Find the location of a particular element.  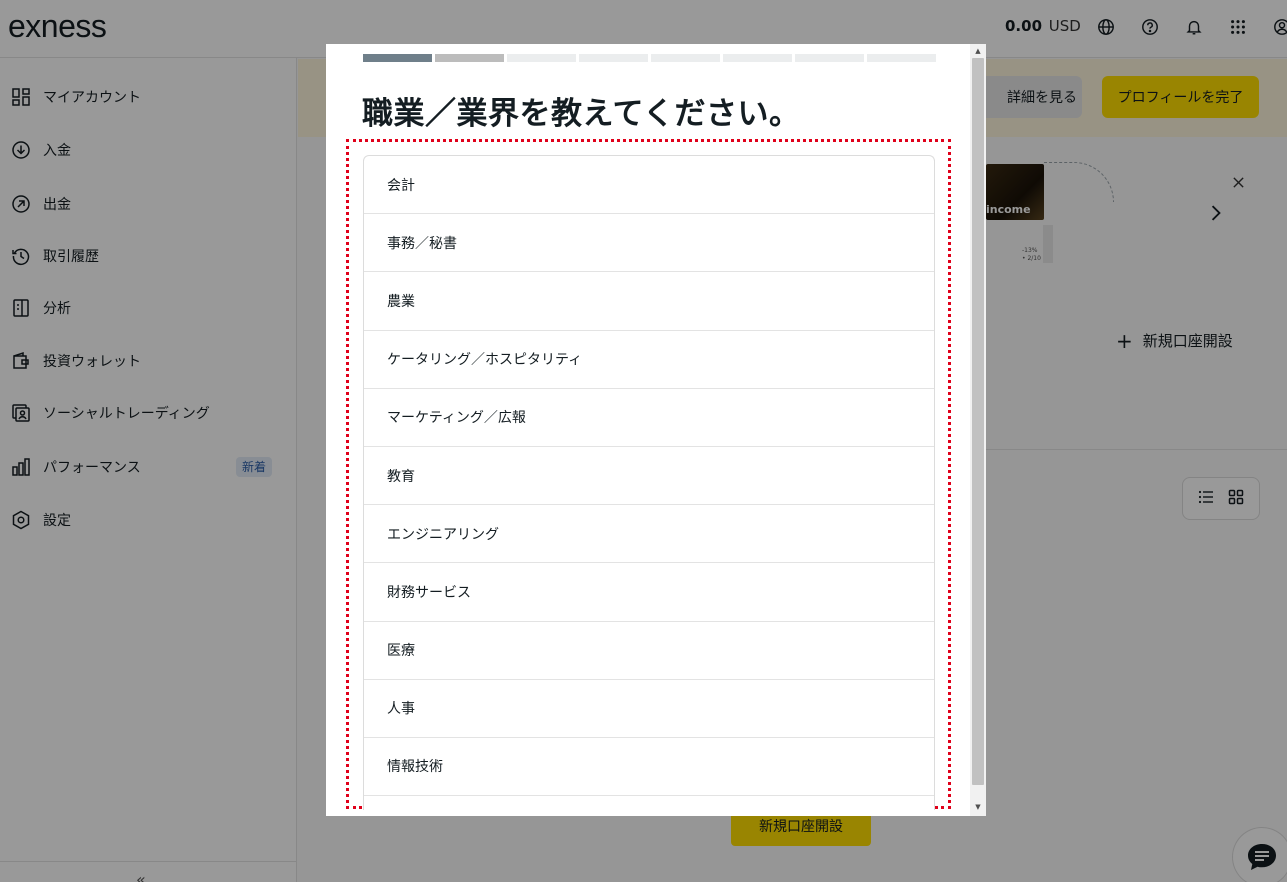

occupation-option: 人事 is located at coordinates (649, 709).